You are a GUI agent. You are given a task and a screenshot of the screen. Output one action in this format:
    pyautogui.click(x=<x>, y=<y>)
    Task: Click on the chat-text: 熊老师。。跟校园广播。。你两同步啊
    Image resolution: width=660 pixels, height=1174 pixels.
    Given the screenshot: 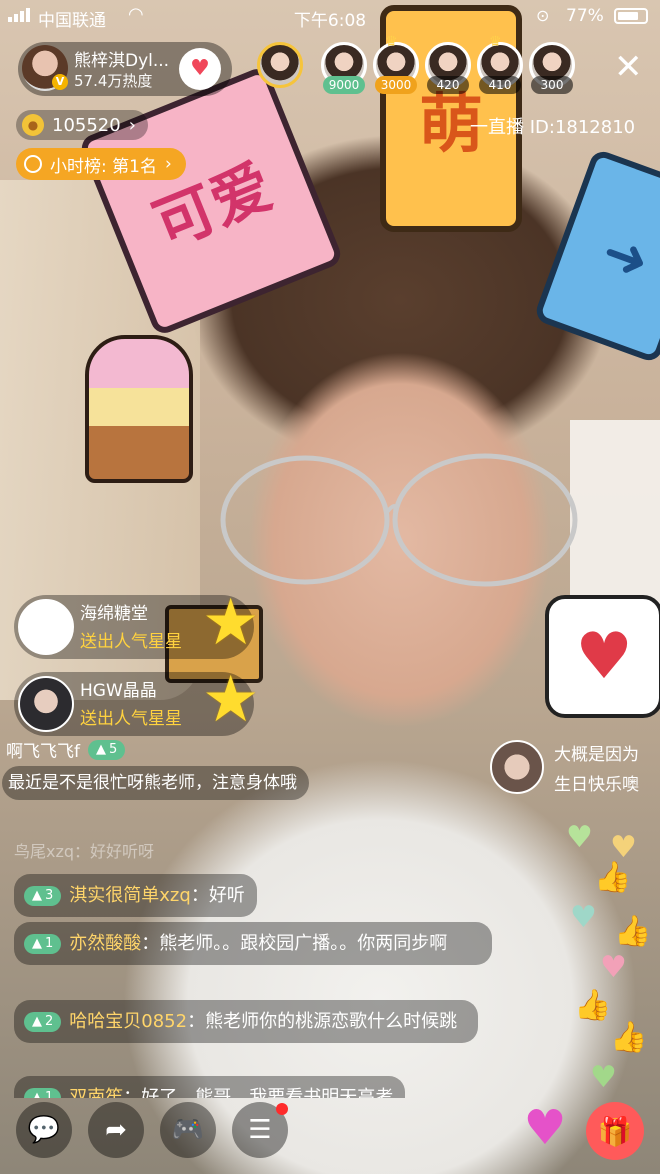 What is the action you would take?
    pyautogui.click(x=303, y=943)
    